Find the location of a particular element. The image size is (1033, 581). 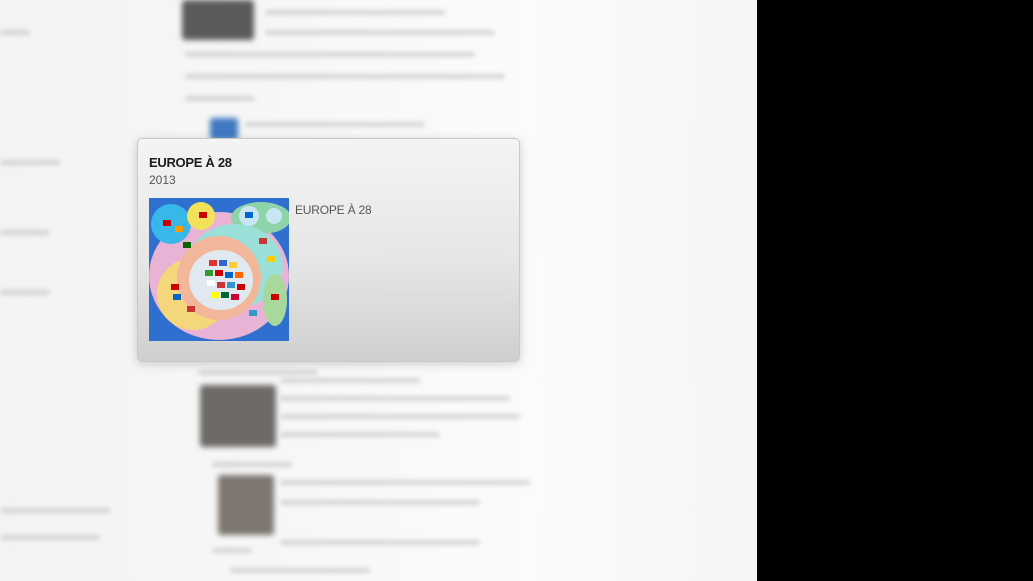

card-caption: EUROPE À 28 is located at coordinates (333, 210).